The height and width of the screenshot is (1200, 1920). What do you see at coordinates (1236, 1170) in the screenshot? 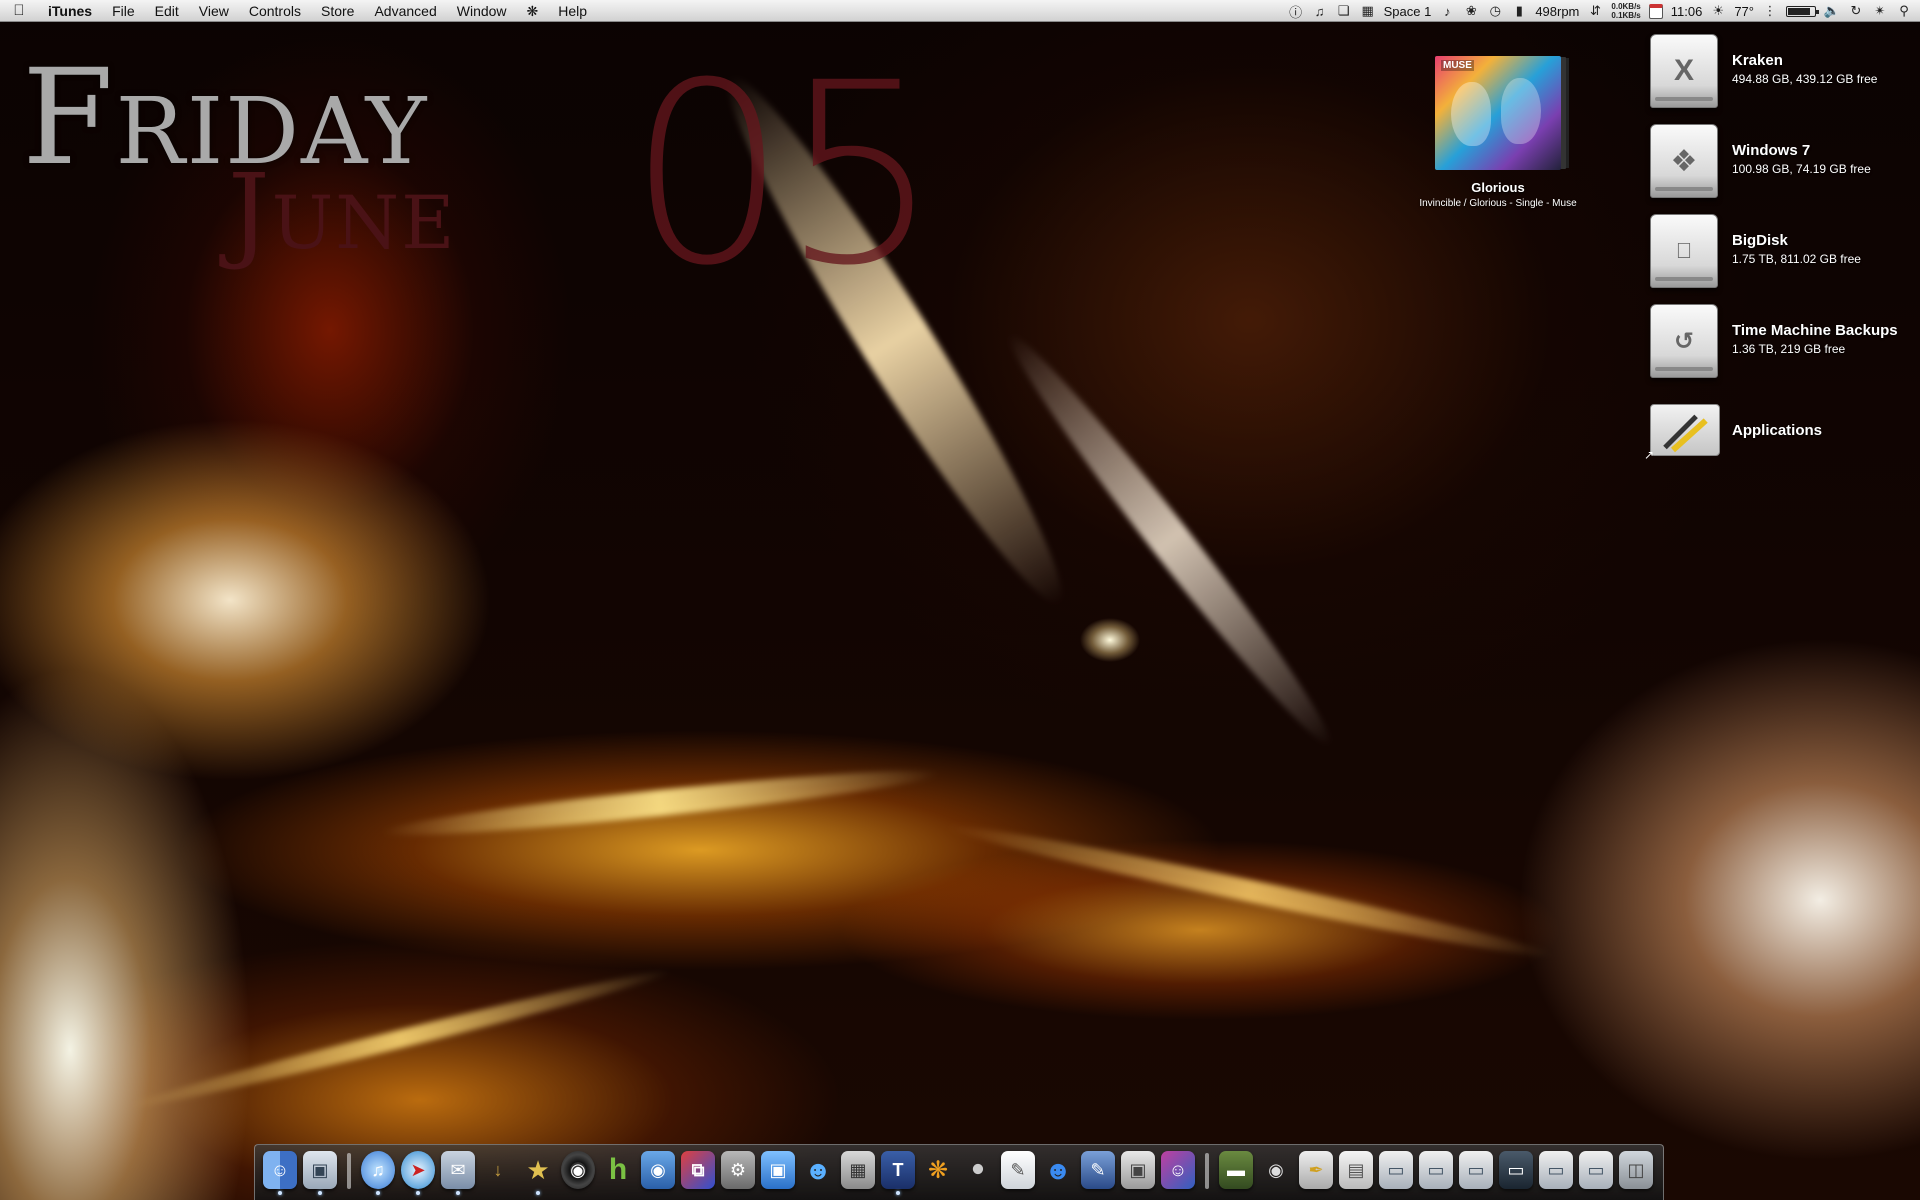
I see `folder-stack-icon: ▬` at bounding box center [1236, 1170].